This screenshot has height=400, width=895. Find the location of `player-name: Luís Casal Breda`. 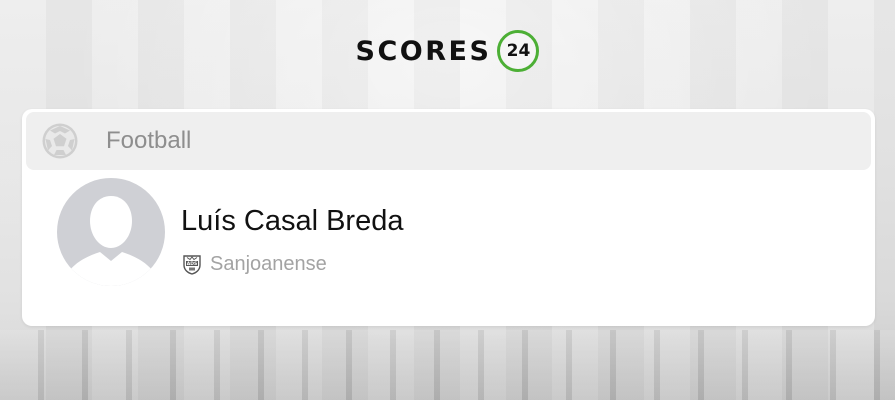

player-name: Luís Casal Breda is located at coordinates (292, 221).